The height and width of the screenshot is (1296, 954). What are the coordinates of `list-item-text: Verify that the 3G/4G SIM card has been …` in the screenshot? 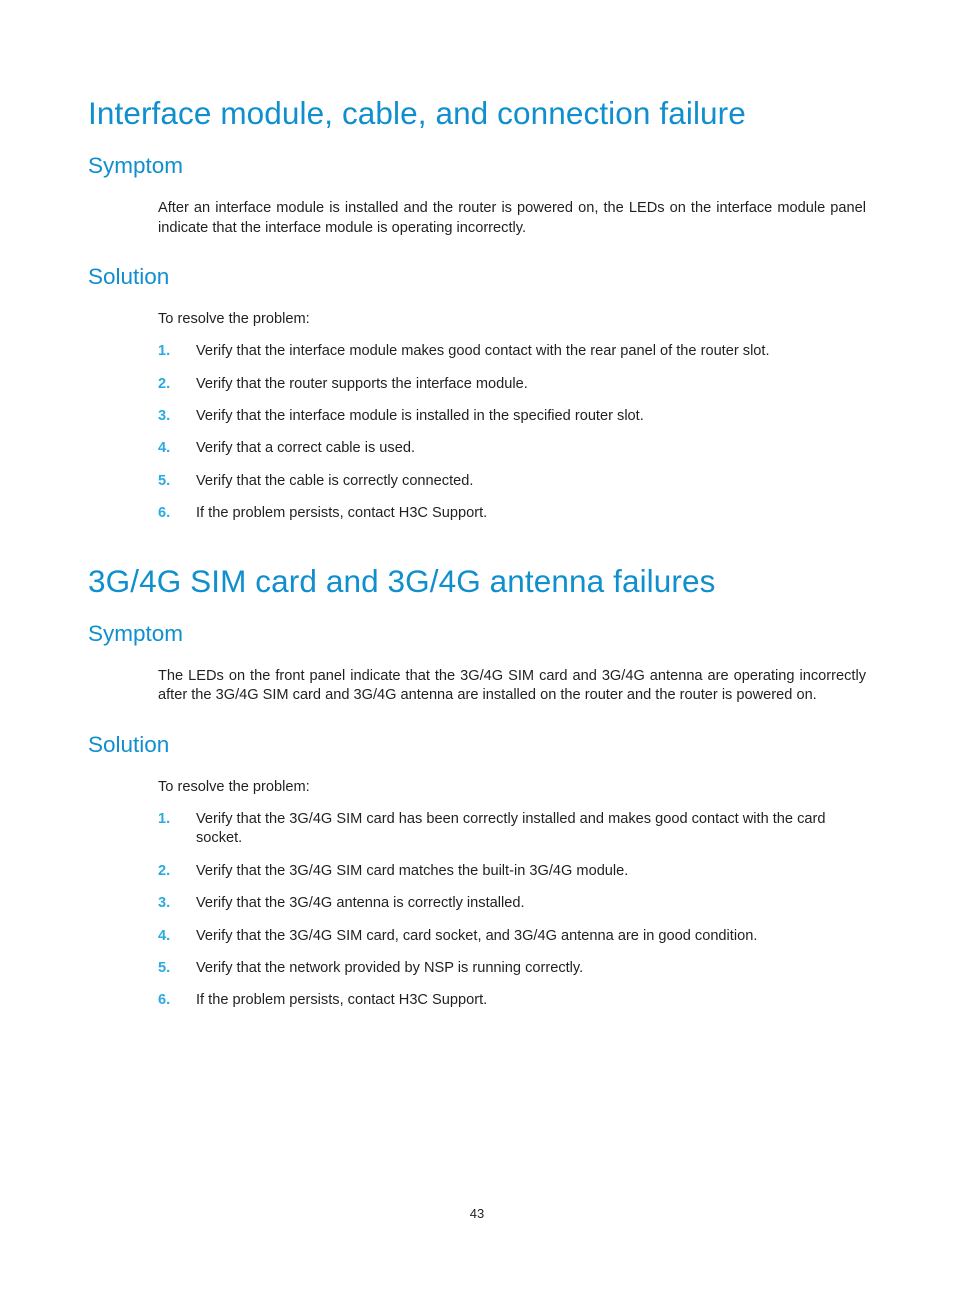 It's located at (511, 828).